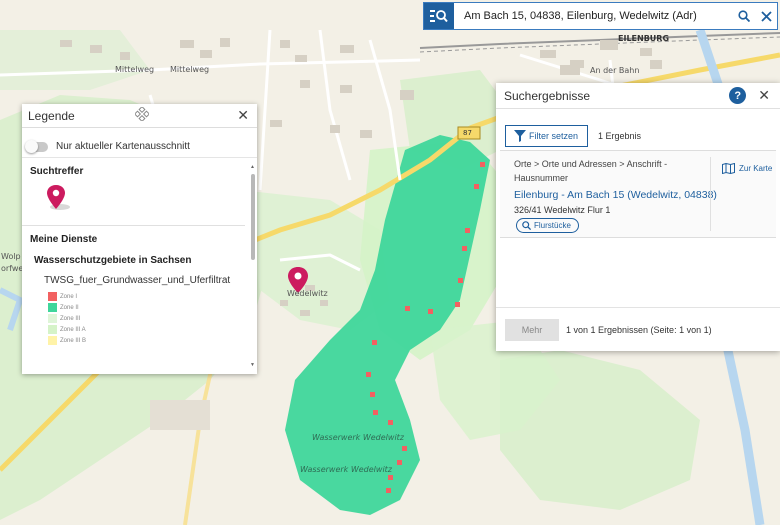  Describe the element at coordinates (766, 16) in the screenshot. I see `close-icon` at that location.